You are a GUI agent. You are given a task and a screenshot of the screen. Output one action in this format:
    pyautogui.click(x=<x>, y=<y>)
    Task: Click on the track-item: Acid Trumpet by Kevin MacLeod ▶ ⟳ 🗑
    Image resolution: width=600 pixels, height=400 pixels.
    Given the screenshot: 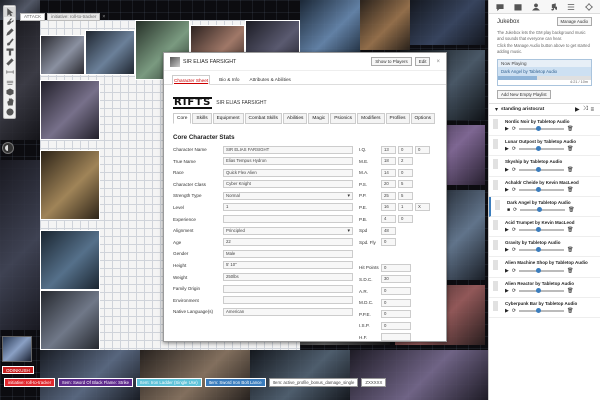 What is the action you would take?
    pyautogui.click(x=544, y=227)
    